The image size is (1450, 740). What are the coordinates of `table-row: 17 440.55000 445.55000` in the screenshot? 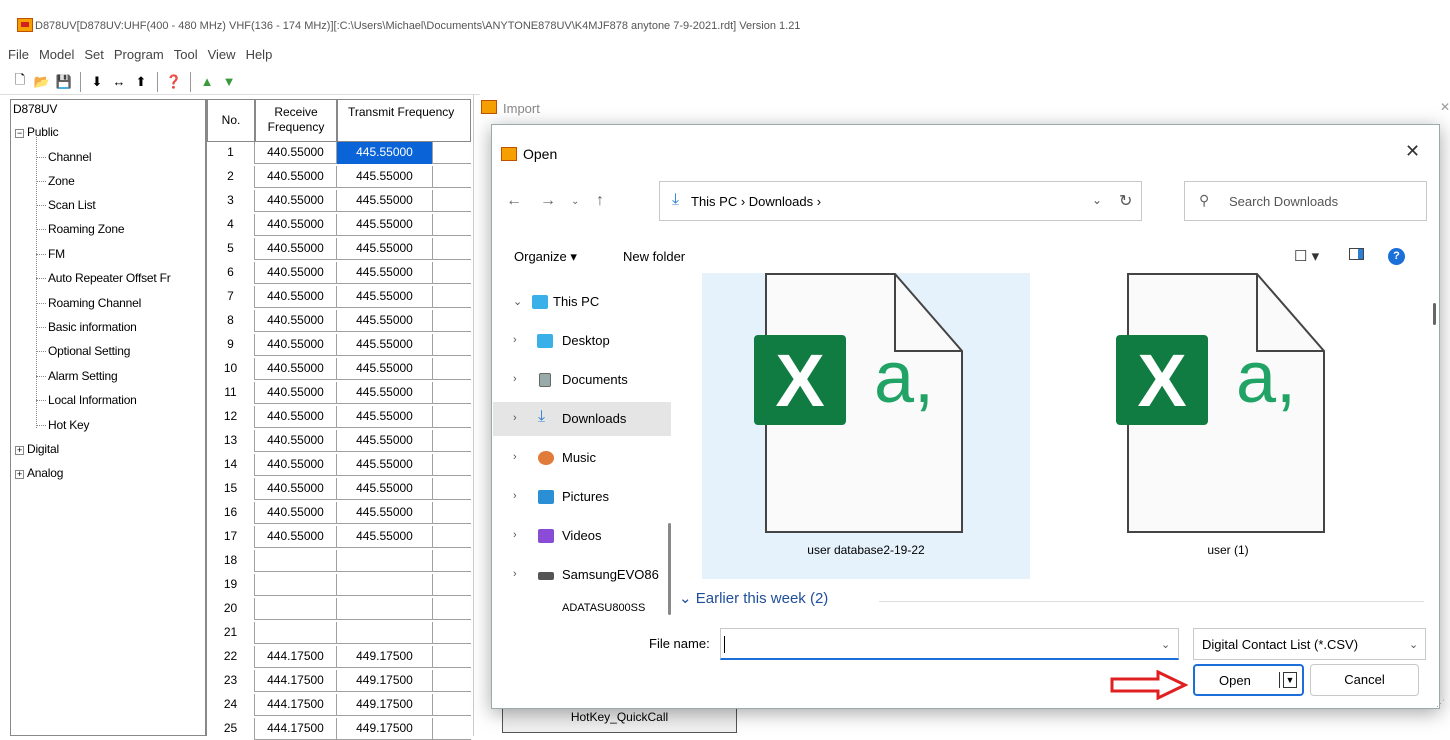 It's located at (339, 537).